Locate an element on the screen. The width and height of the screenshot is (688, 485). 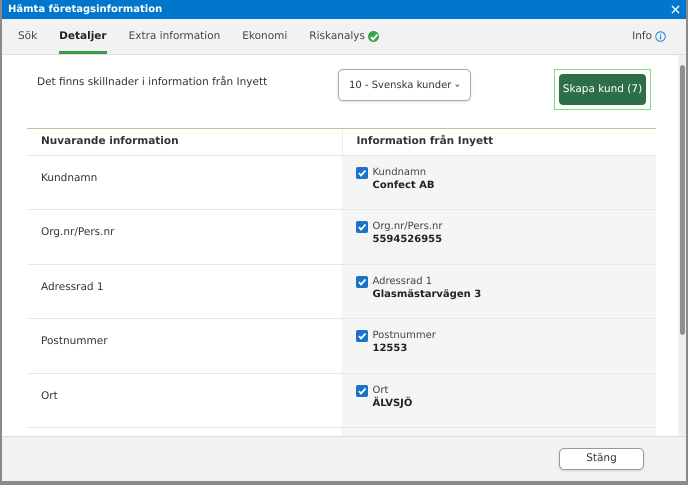
message-text: Det finns skillnader i information från Inyett is located at coordinates (152, 82).